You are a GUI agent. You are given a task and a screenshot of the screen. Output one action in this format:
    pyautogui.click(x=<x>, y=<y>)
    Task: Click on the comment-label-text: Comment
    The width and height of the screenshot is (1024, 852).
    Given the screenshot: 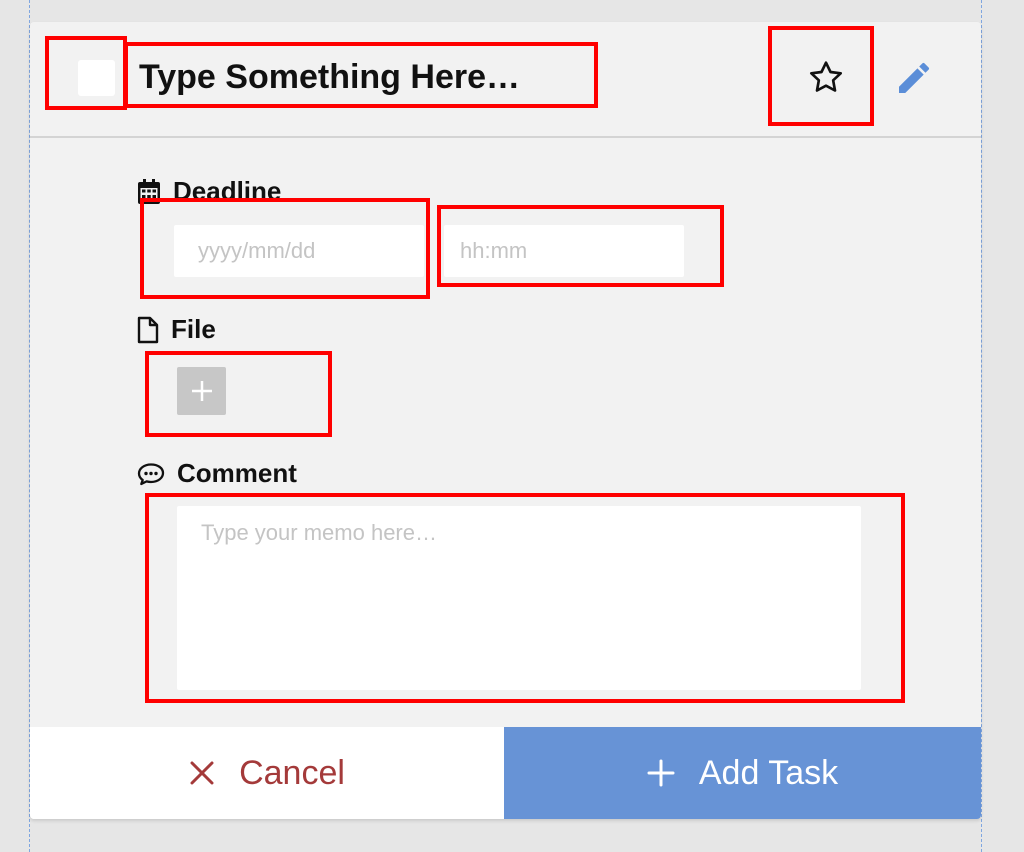 What is the action you would take?
    pyautogui.click(x=237, y=473)
    